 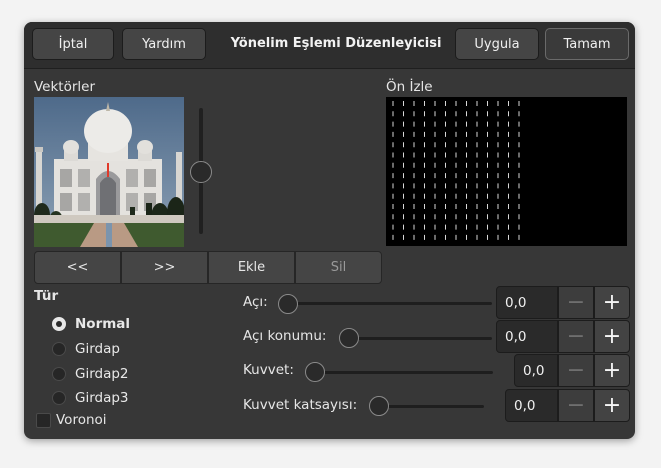 I want to click on angle-slider-track, so click(x=387, y=303).